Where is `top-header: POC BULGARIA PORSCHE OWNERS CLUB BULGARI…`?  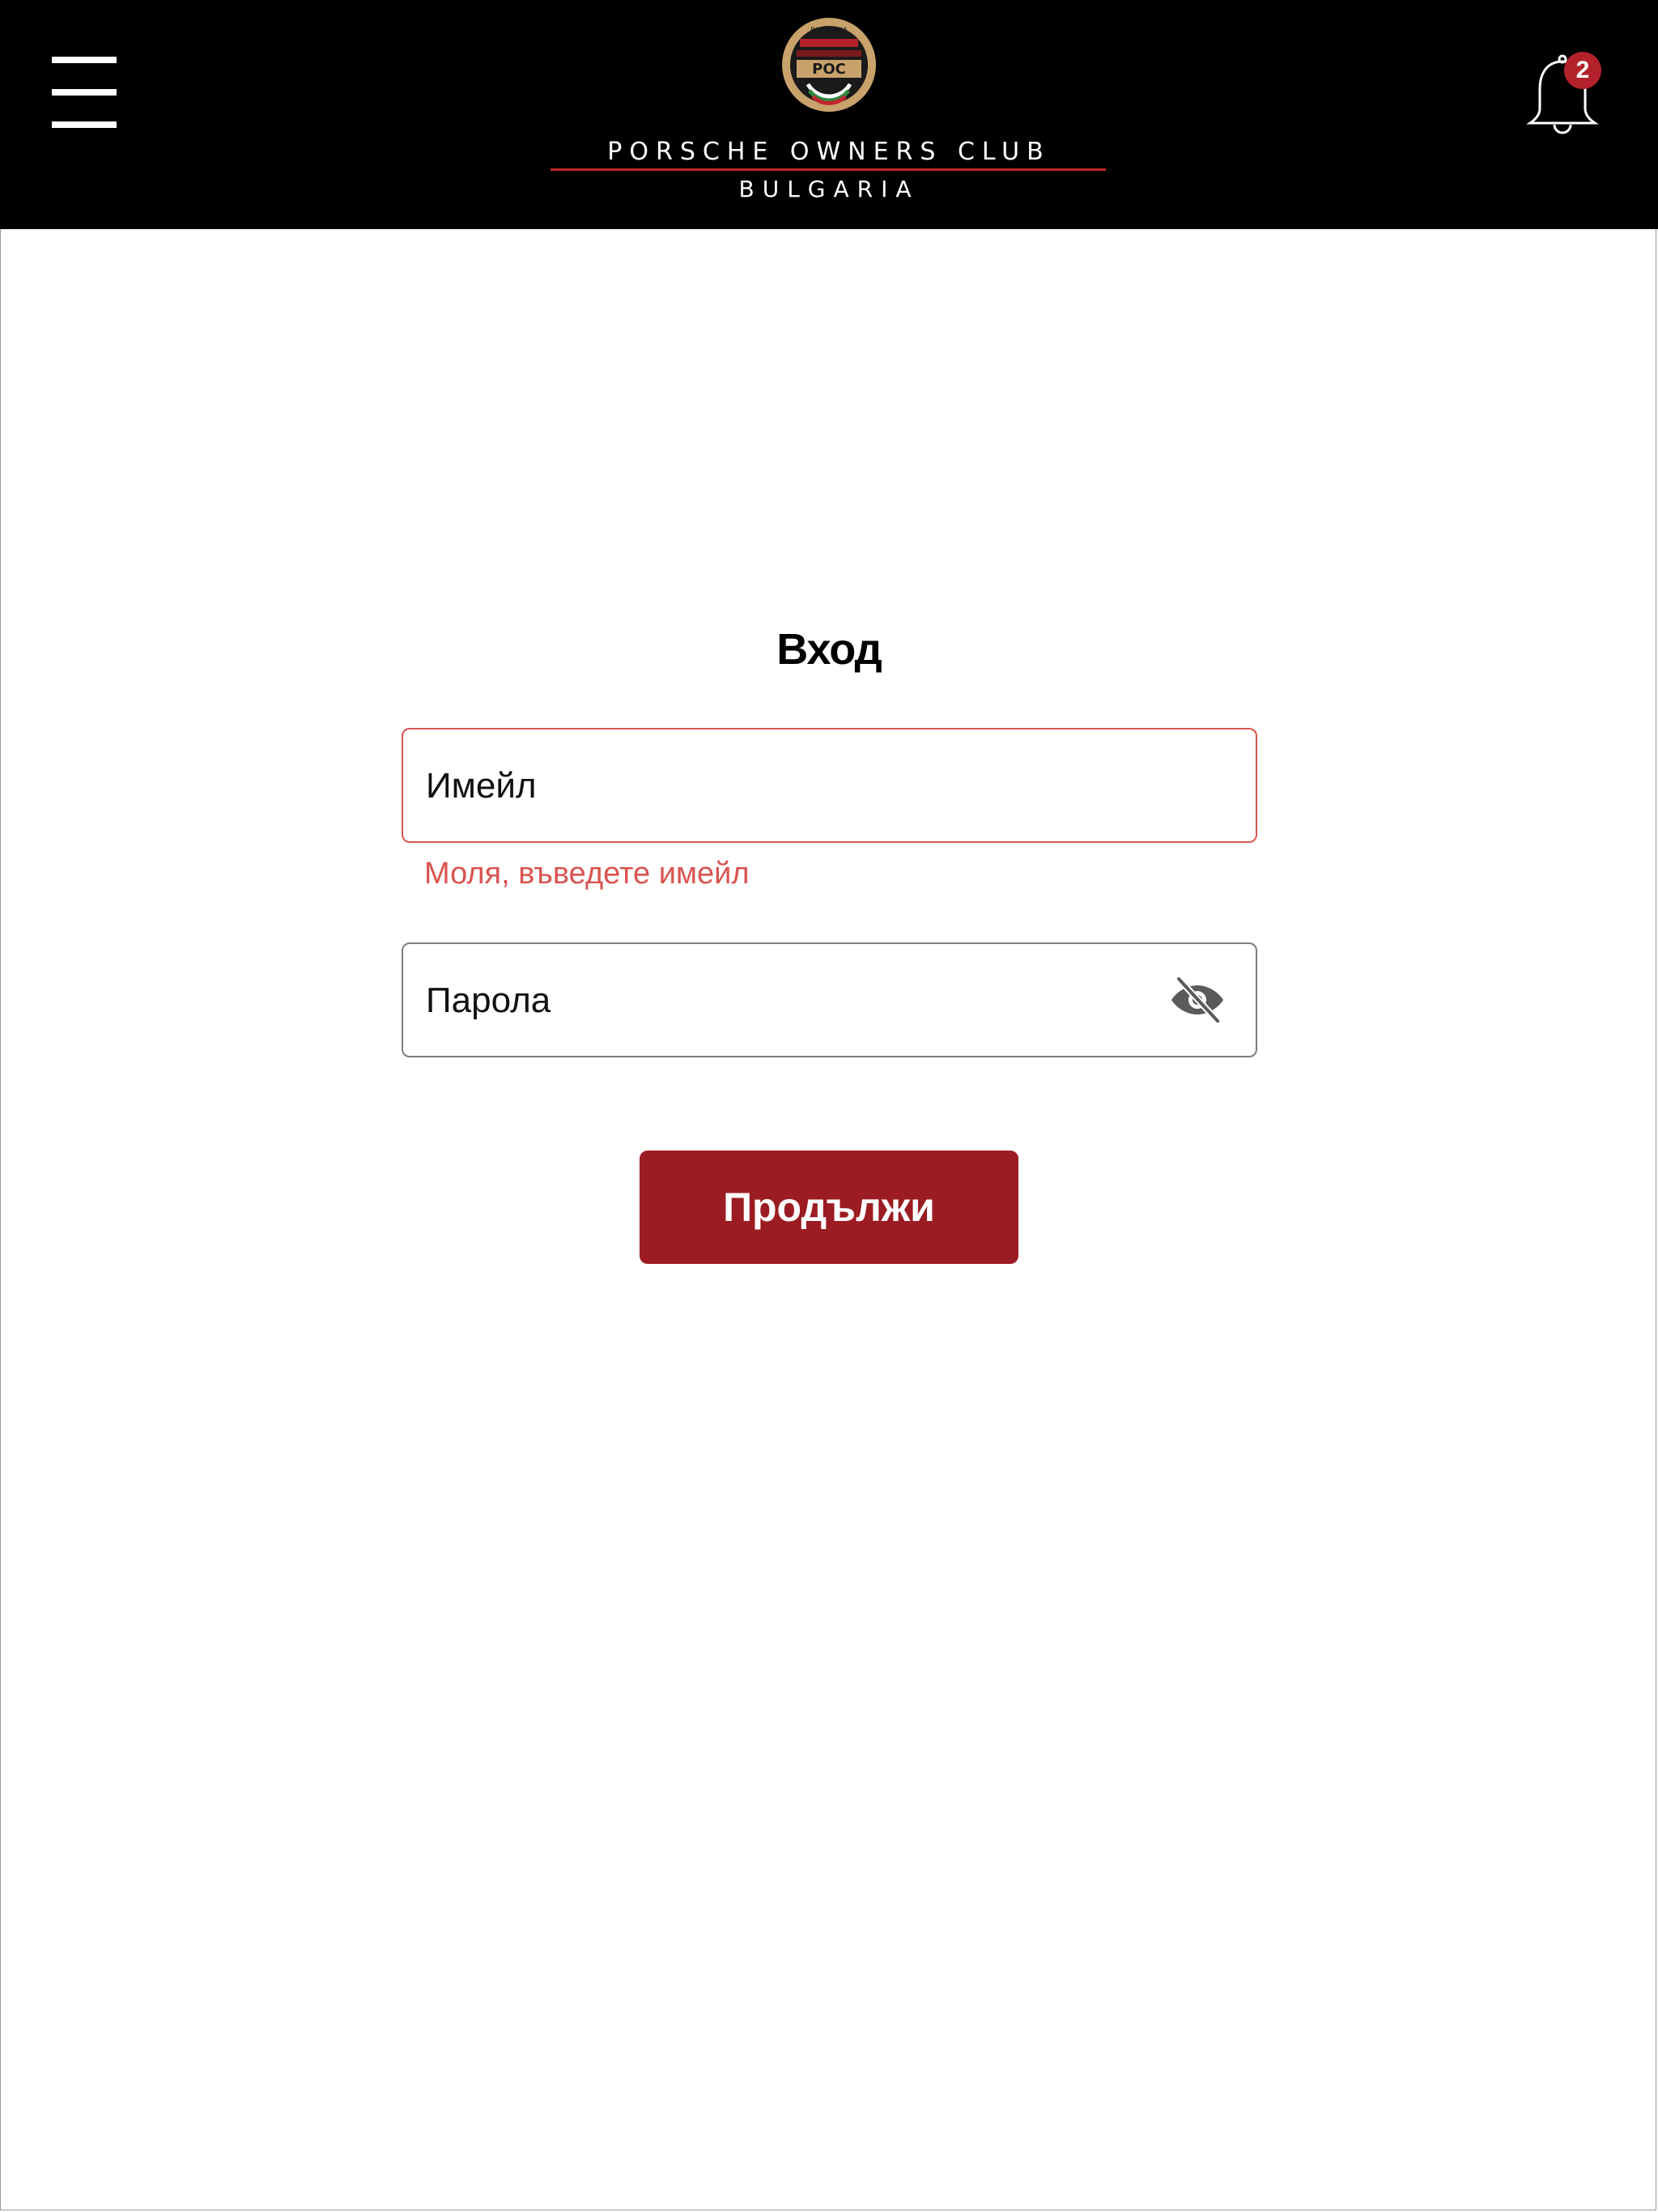
top-header: POC BULGARIA PORSCHE OWNERS CLUB BULGARI… is located at coordinates (829, 115).